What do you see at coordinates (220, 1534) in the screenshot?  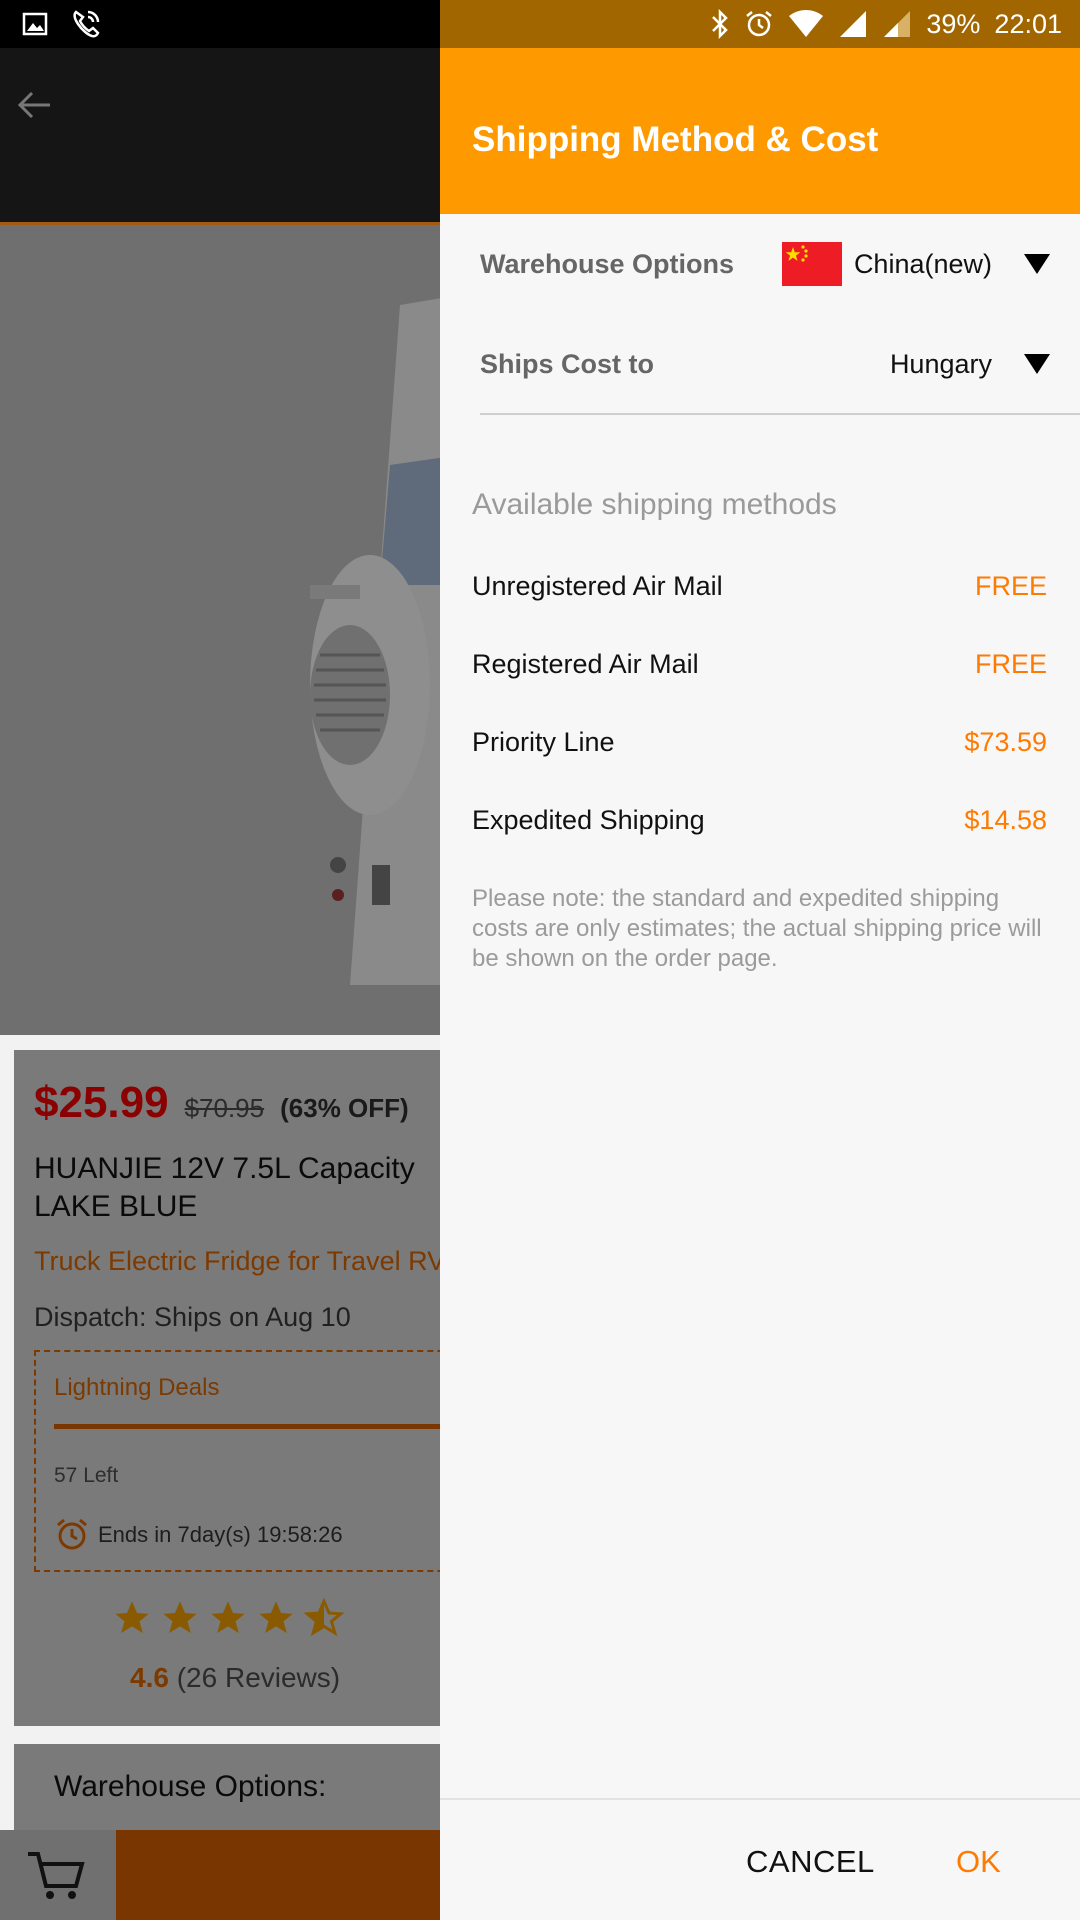 I see `deals-countdown: Ends in 7day(s) 19:58:26` at bounding box center [220, 1534].